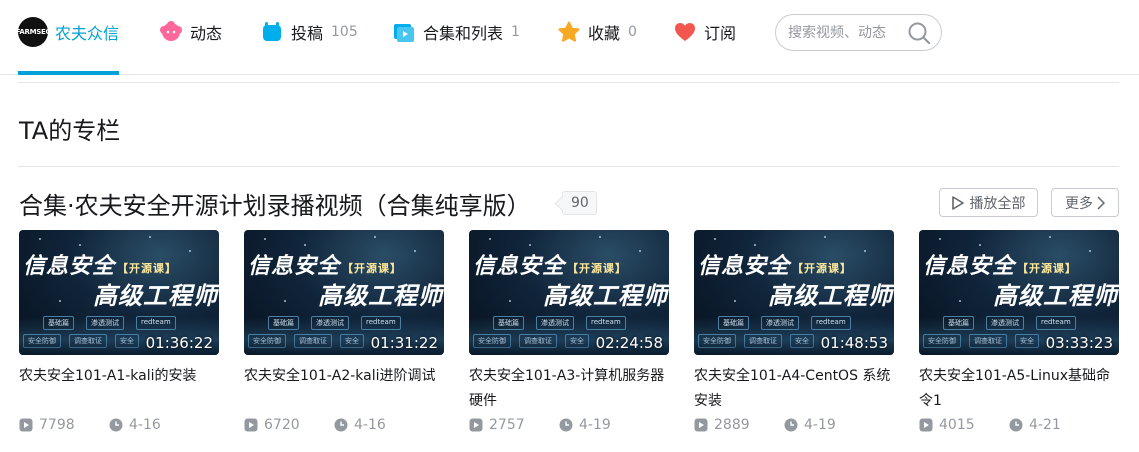  I want to click on video-duration: 01:48:53, so click(854, 343).